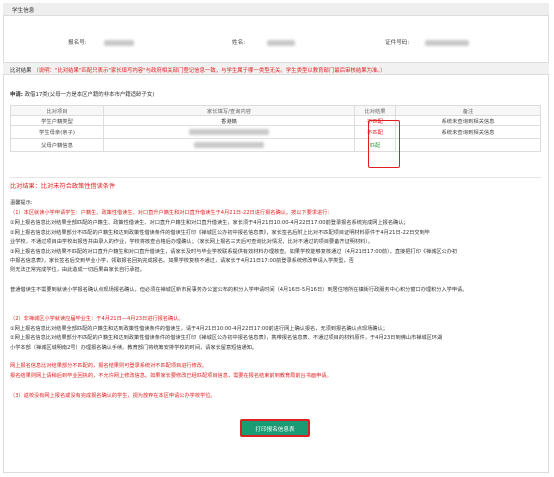 This screenshot has width=554, height=477. I want to click on table-row: 父母户籍信息 匹配, so click(275, 145).